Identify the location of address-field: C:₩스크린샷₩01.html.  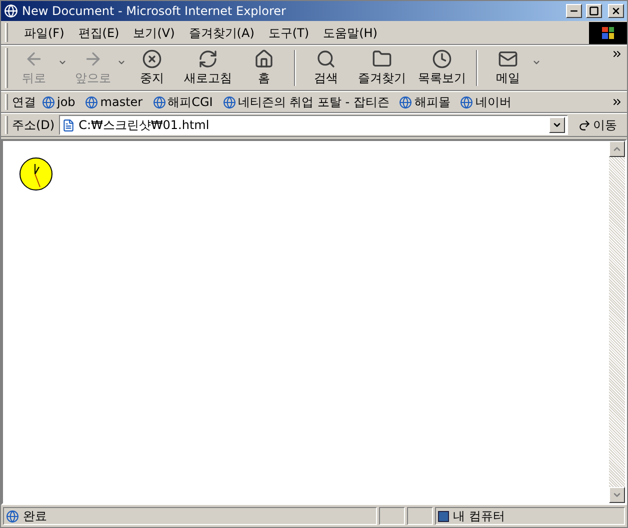
(313, 125).